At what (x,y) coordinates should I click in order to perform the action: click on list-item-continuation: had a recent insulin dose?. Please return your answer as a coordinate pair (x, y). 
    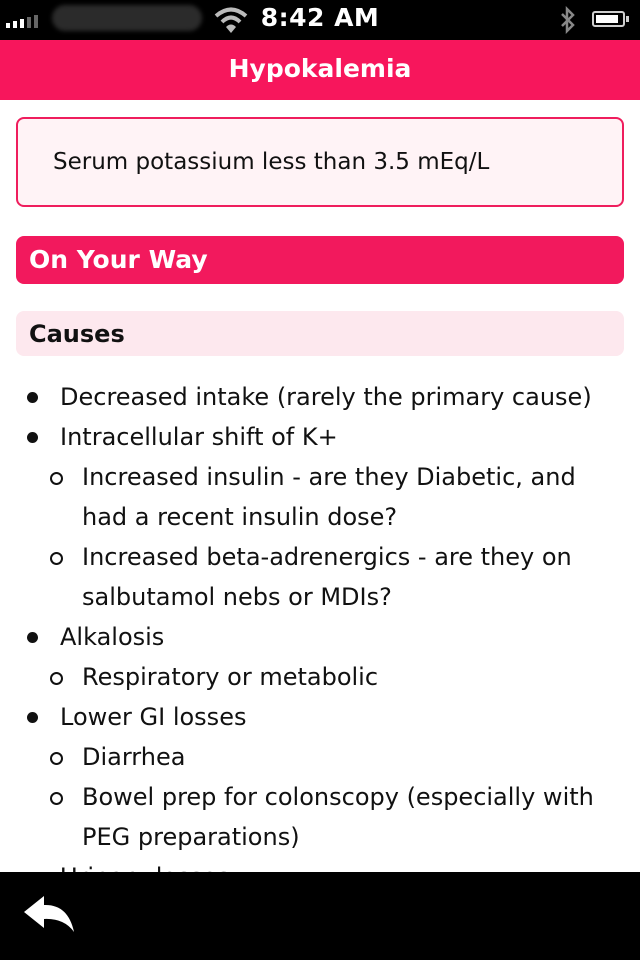
    Looking at the image, I should click on (320, 517).